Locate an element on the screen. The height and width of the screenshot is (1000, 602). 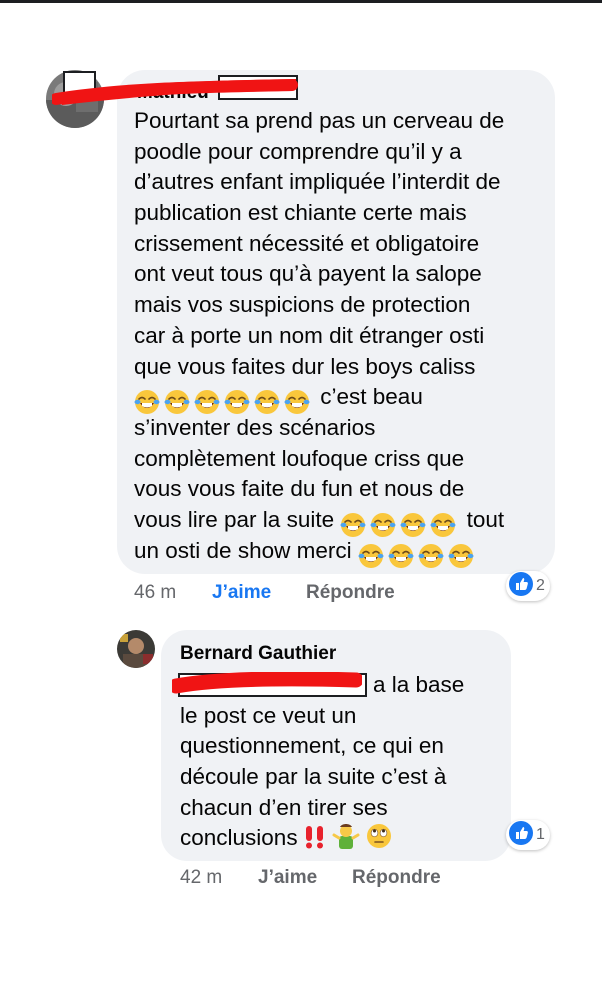
comment-line: car à porte un nom dit étranger osti is located at coordinates (309, 335).